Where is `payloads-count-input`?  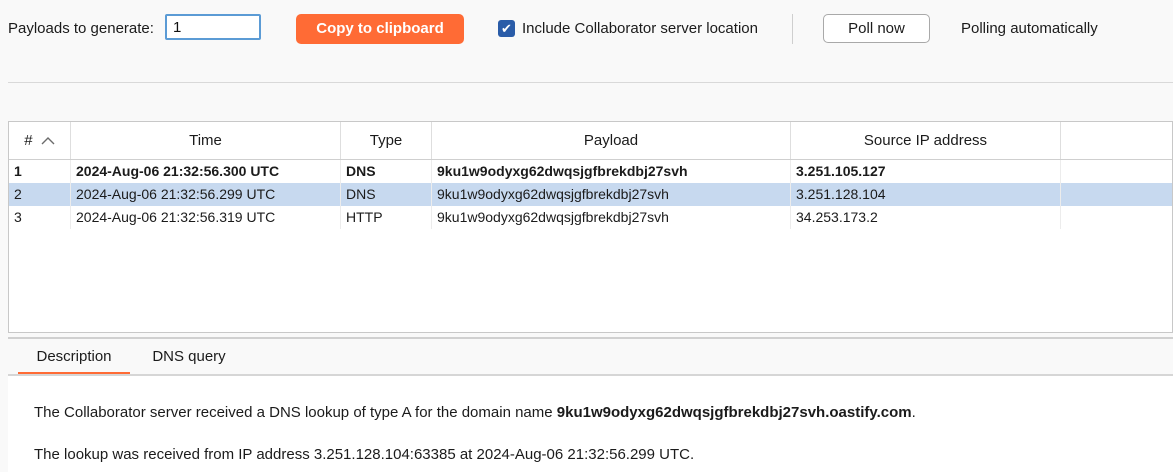 payloads-count-input is located at coordinates (213, 27).